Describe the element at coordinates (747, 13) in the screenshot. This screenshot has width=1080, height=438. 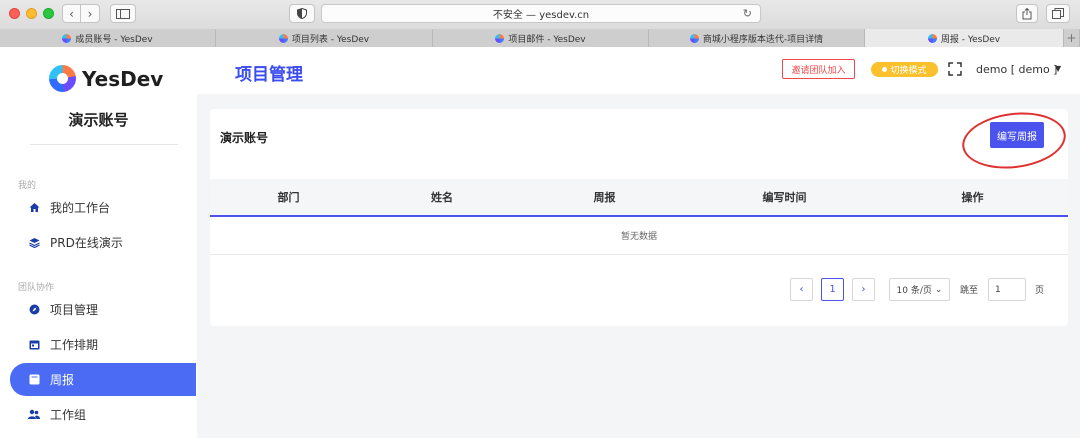
I see `reload-icon: ↻` at that location.